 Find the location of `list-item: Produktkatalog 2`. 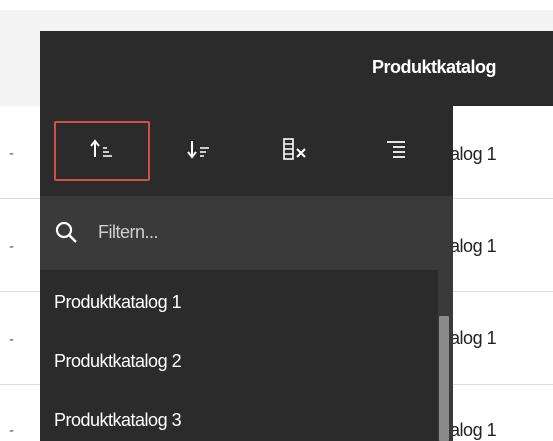

list-item: Produktkatalog 2 is located at coordinates (244, 361).